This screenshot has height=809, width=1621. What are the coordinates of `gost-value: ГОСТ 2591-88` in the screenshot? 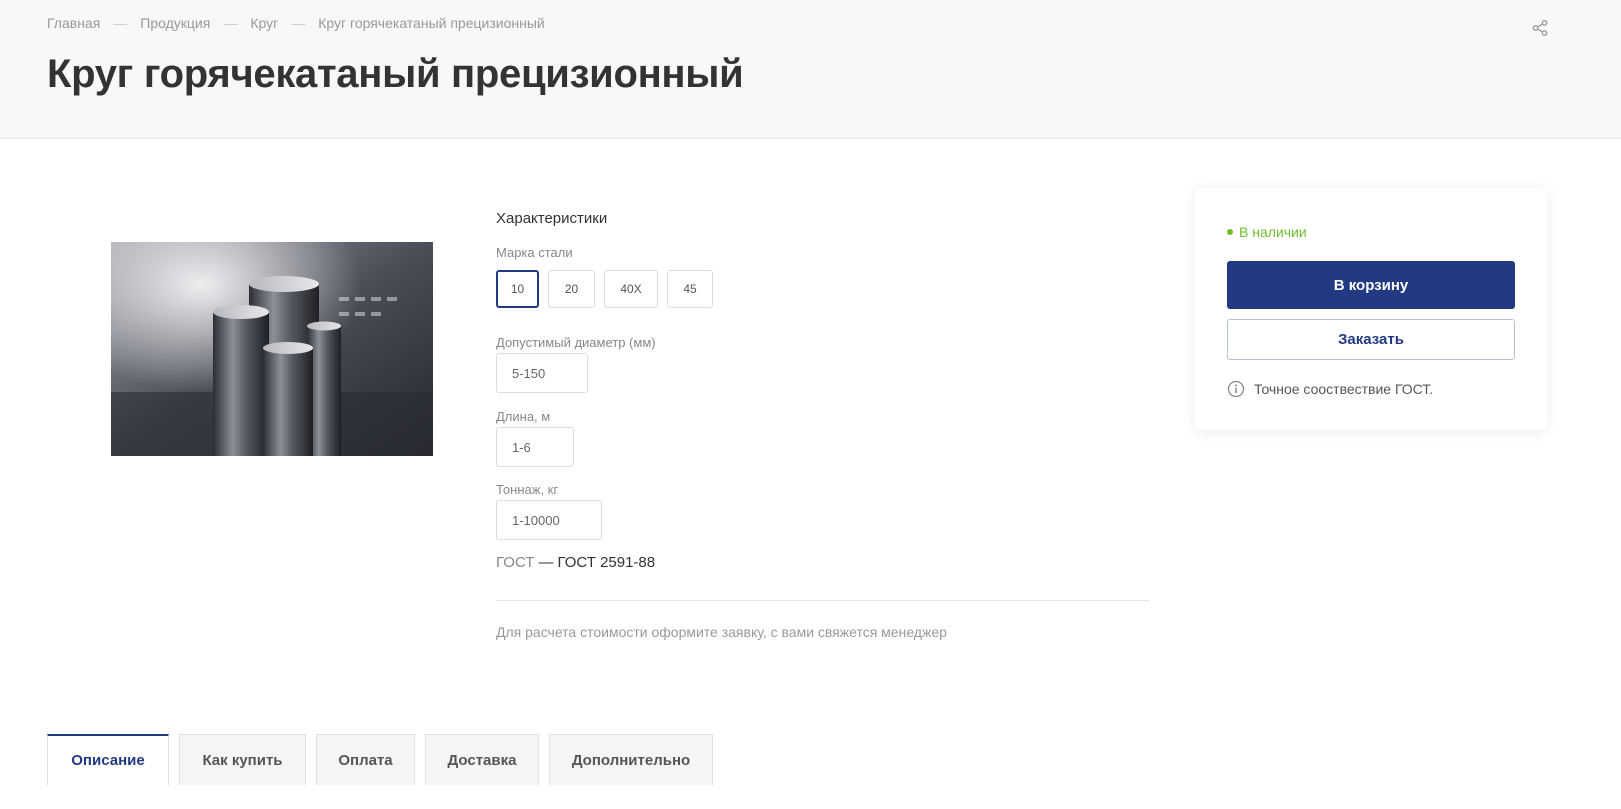 It's located at (606, 562).